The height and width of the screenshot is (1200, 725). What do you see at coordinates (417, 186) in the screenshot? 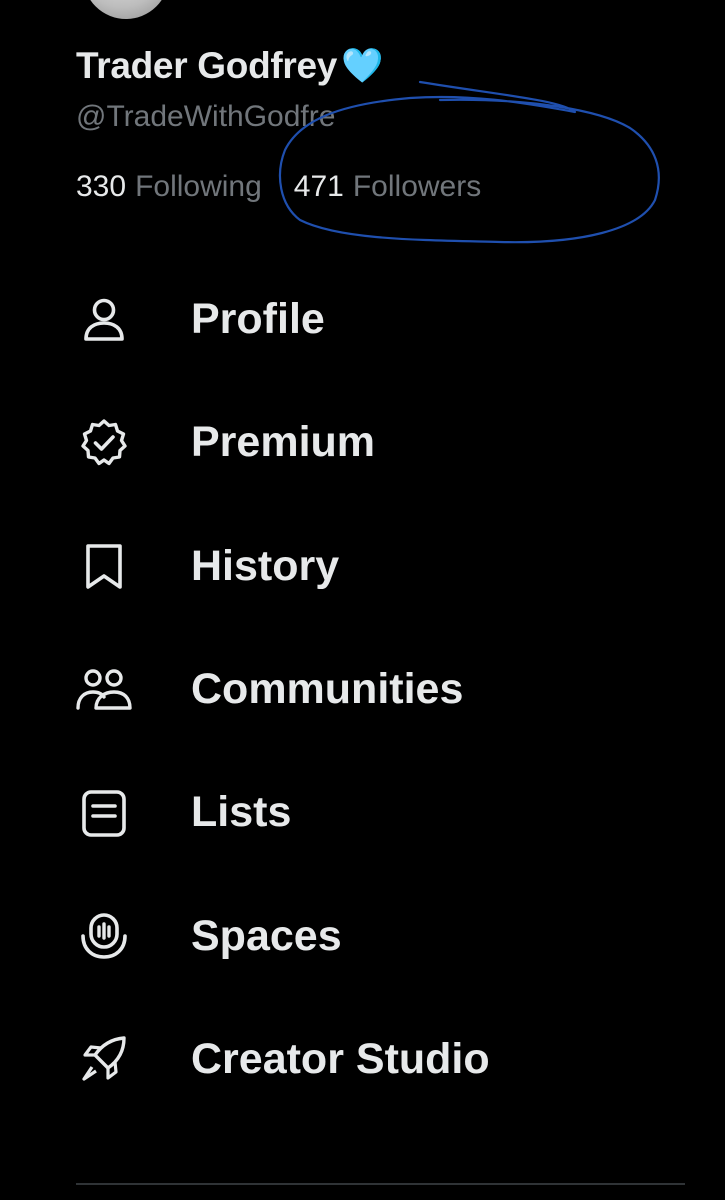
I see `followers-label: Followers` at bounding box center [417, 186].